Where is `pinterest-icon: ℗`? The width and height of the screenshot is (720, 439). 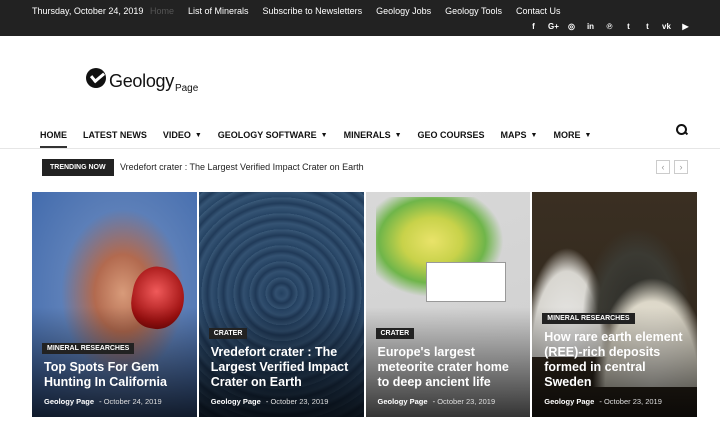 pinterest-icon: ℗ is located at coordinates (609, 26).